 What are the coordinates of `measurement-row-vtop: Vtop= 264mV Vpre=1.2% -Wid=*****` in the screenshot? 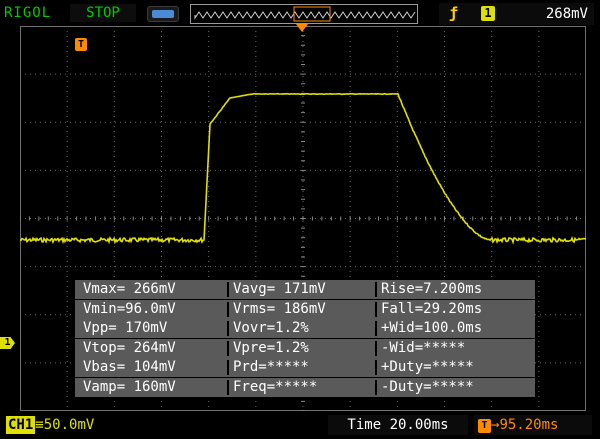 It's located at (305, 348).